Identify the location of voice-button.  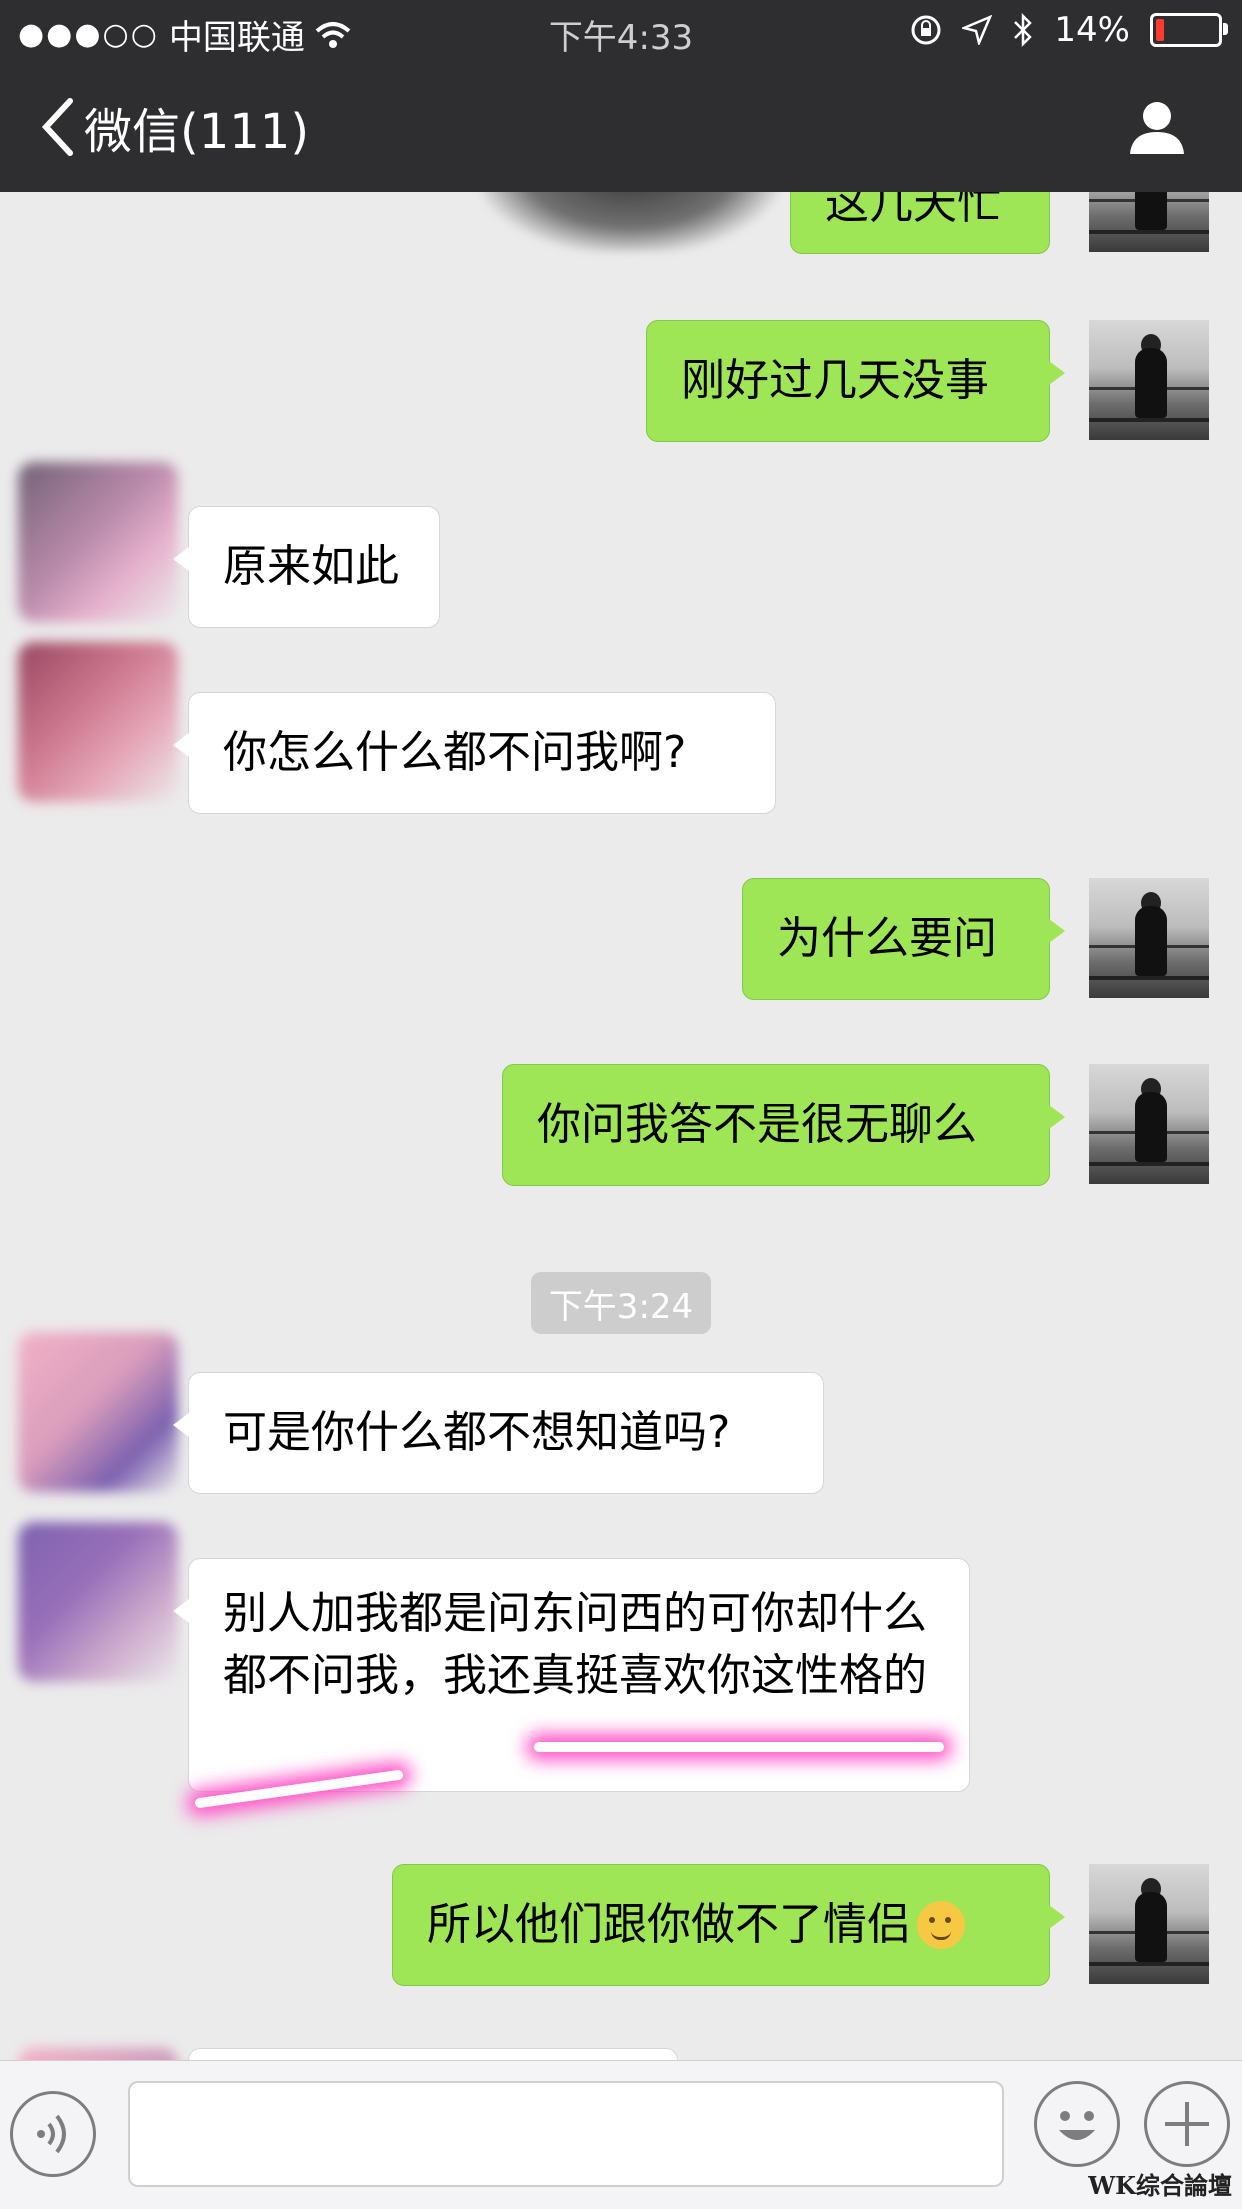
(53, 2134).